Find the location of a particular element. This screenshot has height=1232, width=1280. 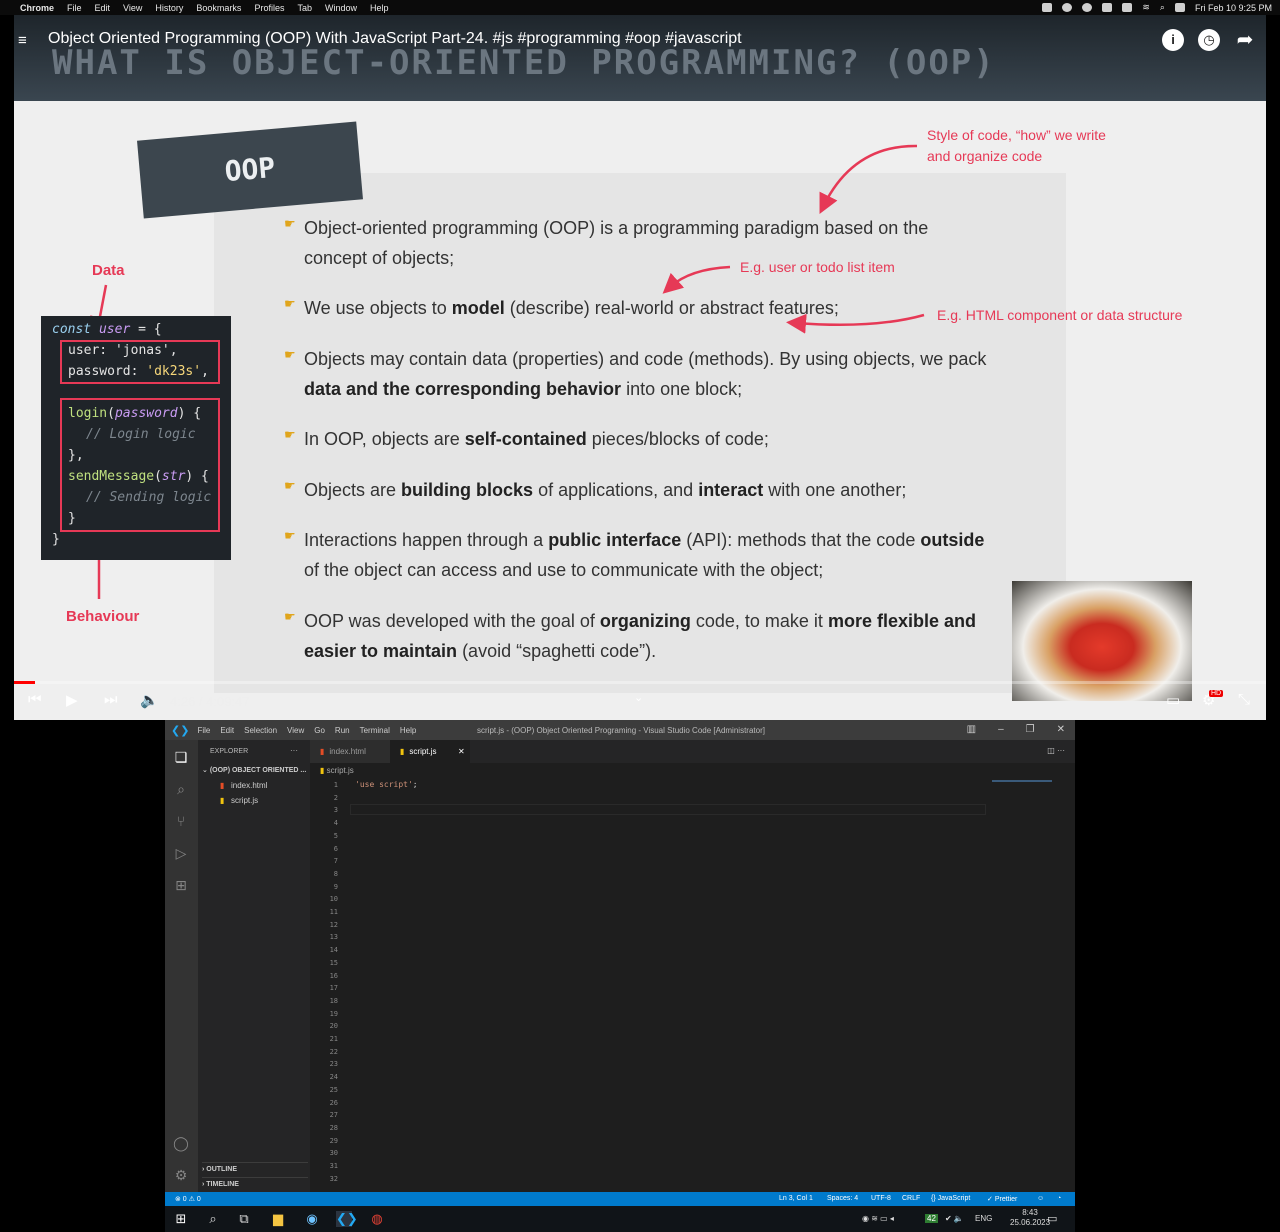

tray-telegram-icon is located at coordinates (1067, 7).